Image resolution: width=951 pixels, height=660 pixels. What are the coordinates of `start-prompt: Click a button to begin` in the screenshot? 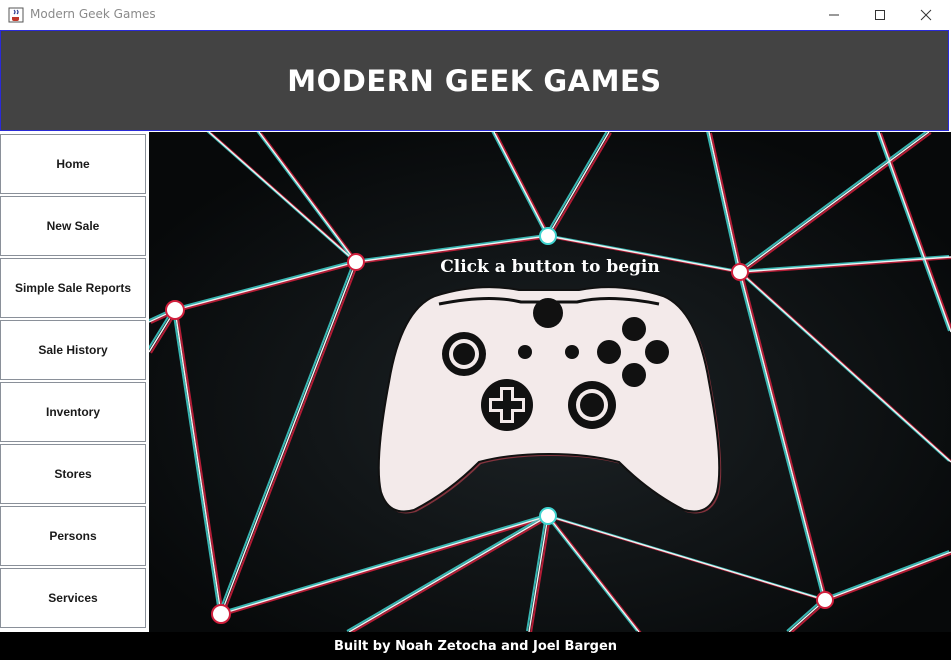 It's located at (550, 267).